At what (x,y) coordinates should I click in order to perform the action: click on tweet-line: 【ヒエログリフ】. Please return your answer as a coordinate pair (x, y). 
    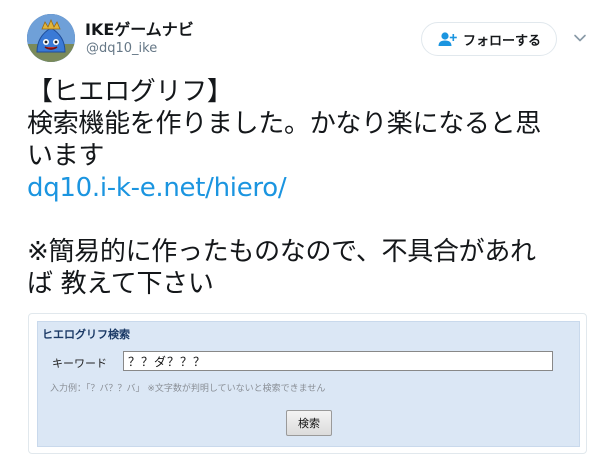
    Looking at the image, I should click on (130, 92).